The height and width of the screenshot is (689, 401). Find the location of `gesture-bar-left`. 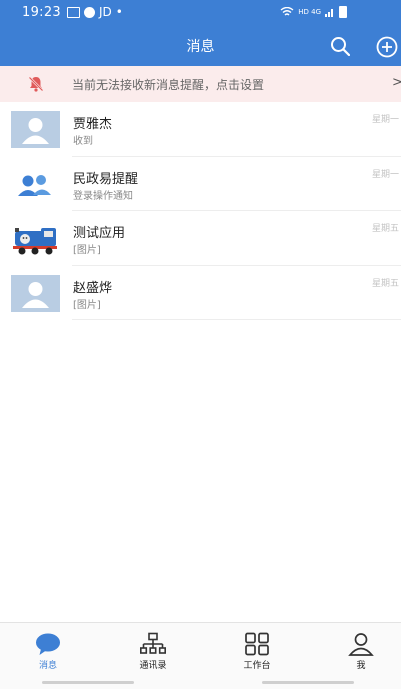

gesture-bar-left is located at coordinates (88, 682).